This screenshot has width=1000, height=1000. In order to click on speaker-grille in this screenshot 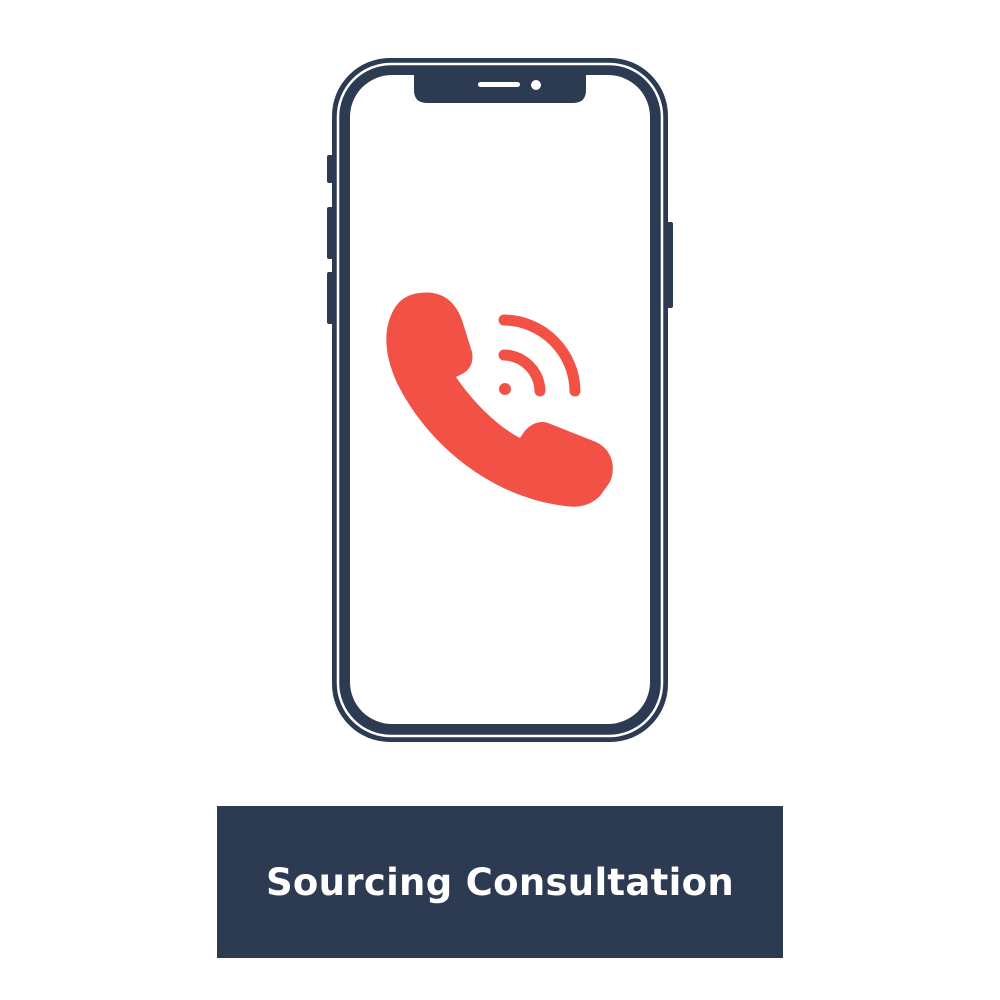, I will do `click(499, 84)`.